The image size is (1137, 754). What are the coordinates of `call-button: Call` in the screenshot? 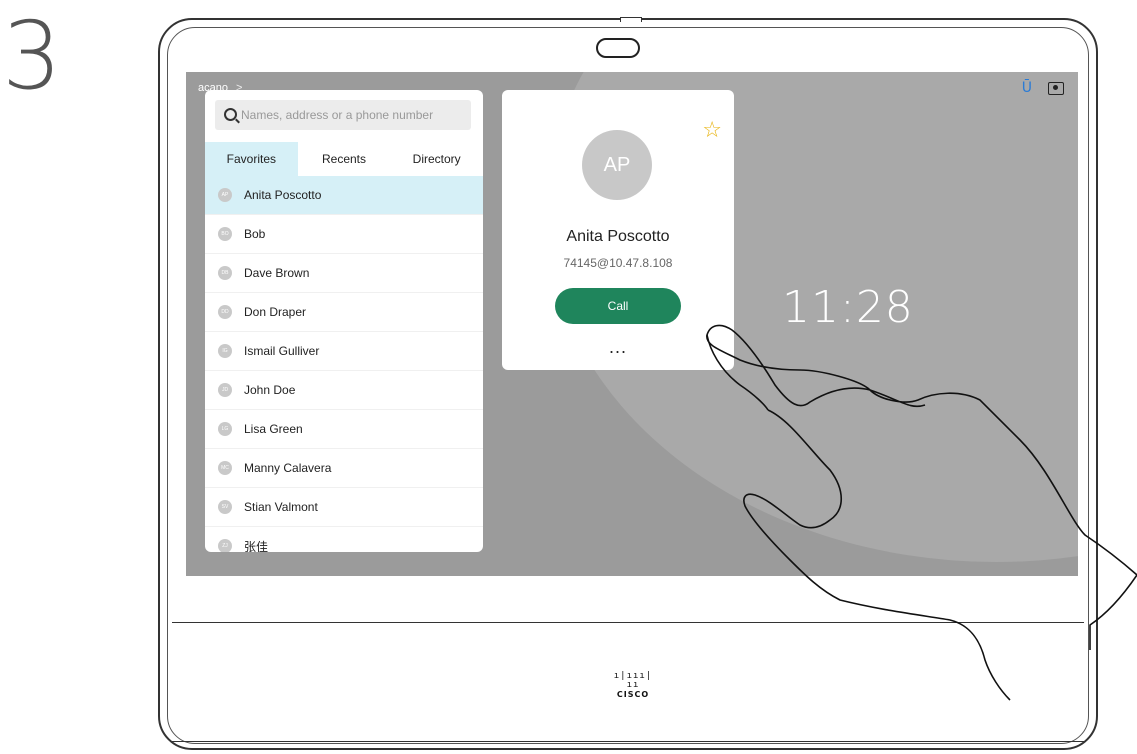 It's located at (618, 306).